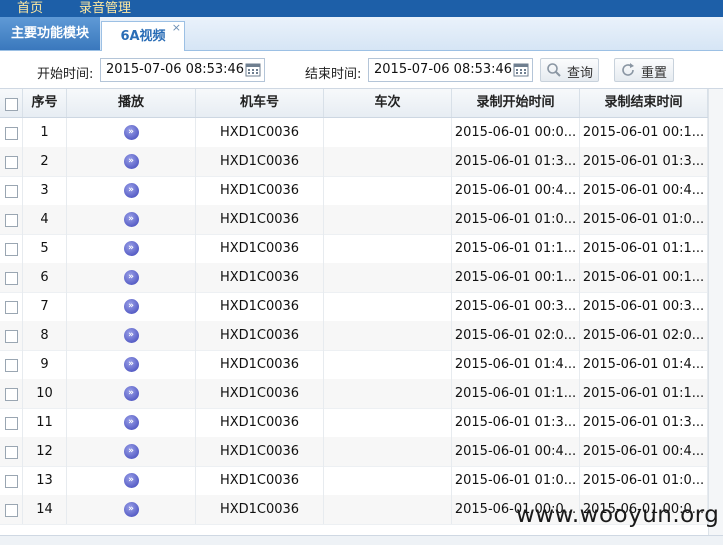  What do you see at coordinates (45, 190) in the screenshot?
I see `cell-no: 3` at bounding box center [45, 190].